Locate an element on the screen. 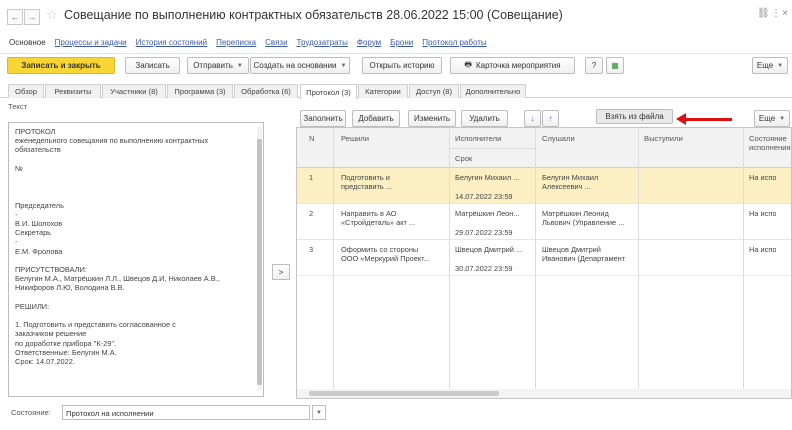 Image resolution: width=792 pixels, height=430 pixels. text-line: обязательств is located at coordinates (38, 150).